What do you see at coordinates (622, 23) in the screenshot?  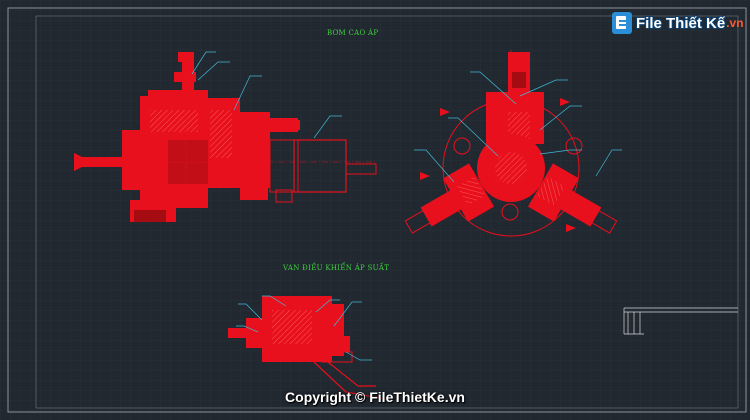 I see `file-document-icon` at bounding box center [622, 23].